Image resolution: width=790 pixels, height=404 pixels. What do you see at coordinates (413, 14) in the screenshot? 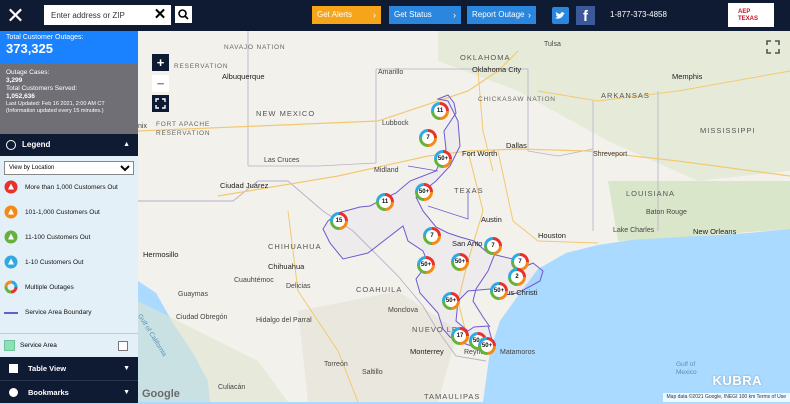
I see `get-status-label: Get Status` at bounding box center [413, 14].